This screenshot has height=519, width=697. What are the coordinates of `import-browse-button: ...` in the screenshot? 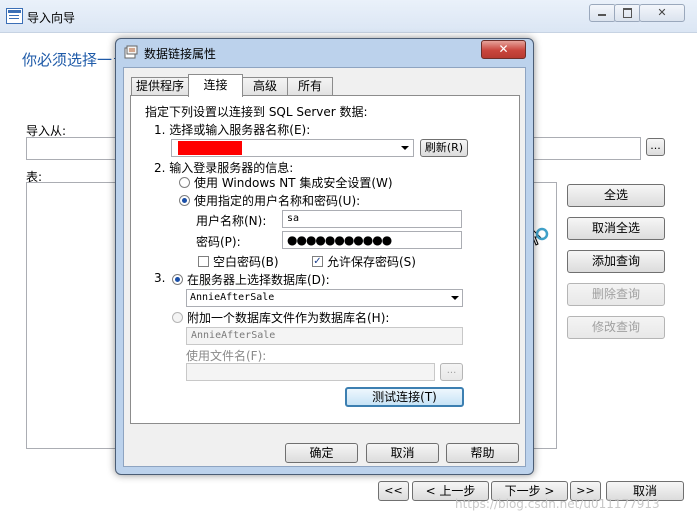 It's located at (655, 147).